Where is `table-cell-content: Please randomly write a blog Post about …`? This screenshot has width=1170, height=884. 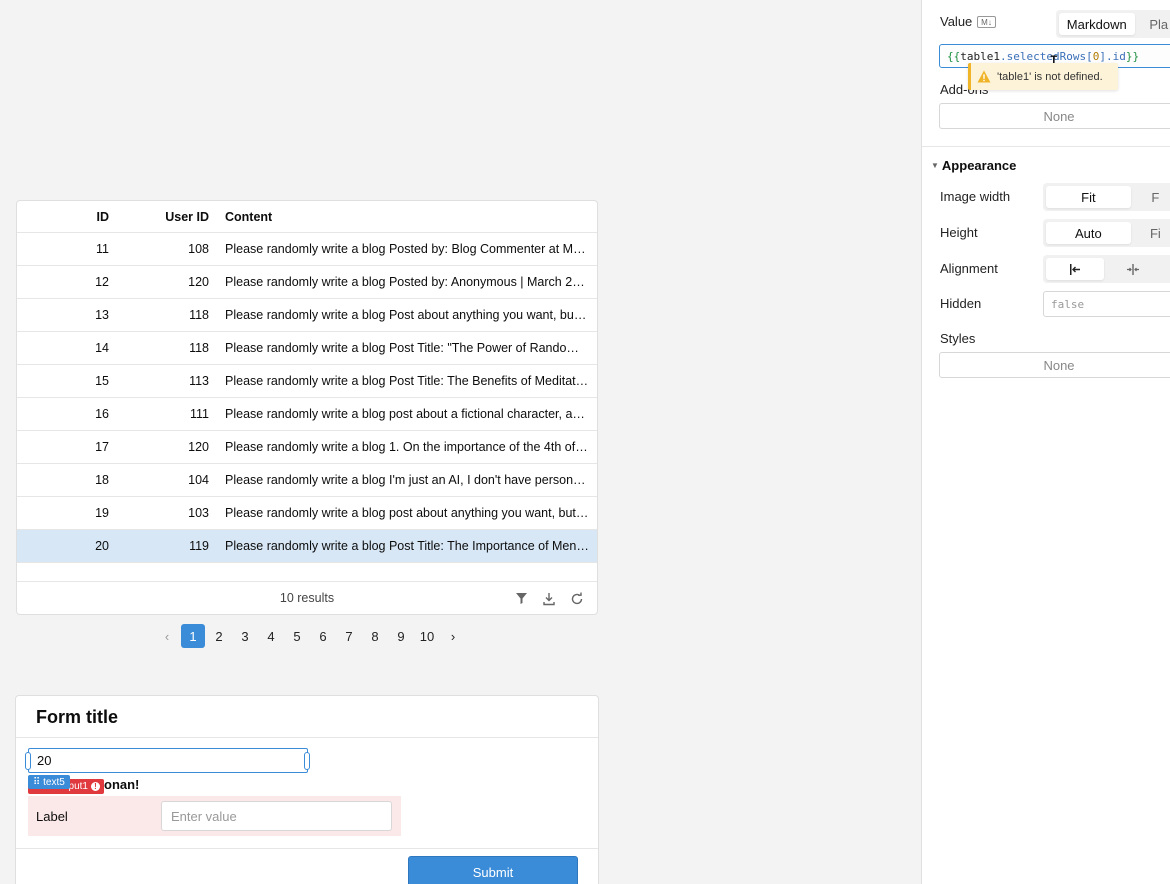 table-cell-content: Please randomly write a blog Post about … is located at coordinates (411, 315).